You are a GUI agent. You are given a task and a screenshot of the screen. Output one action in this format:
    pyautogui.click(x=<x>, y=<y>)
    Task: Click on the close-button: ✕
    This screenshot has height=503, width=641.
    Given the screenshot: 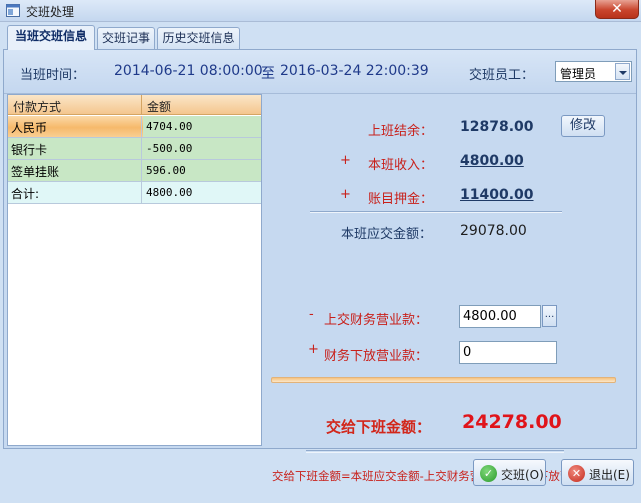 What is the action you would take?
    pyautogui.click(x=617, y=9)
    